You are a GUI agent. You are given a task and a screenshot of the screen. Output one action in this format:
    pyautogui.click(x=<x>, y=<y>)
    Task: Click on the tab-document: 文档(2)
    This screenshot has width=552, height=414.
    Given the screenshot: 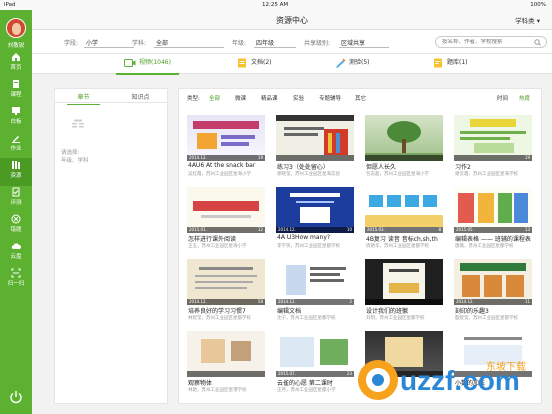 What is the action you would take?
    pyautogui.click(x=254, y=64)
    